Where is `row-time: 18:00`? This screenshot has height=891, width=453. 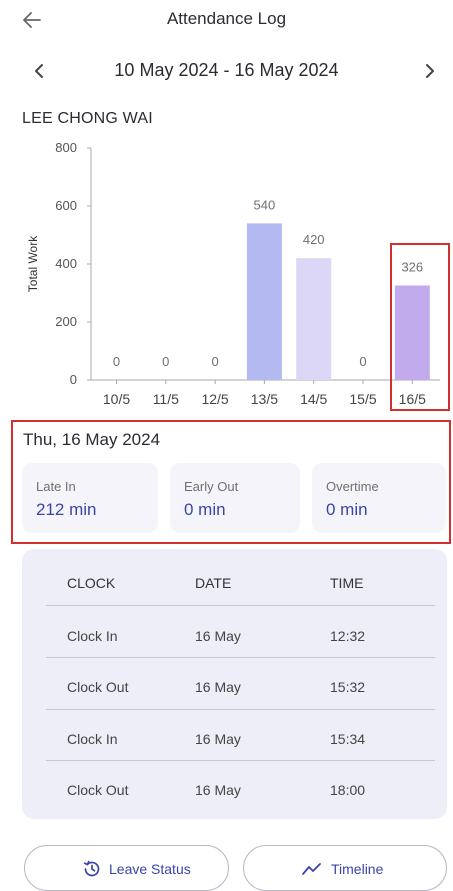 row-time: 18:00 is located at coordinates (348, 790).